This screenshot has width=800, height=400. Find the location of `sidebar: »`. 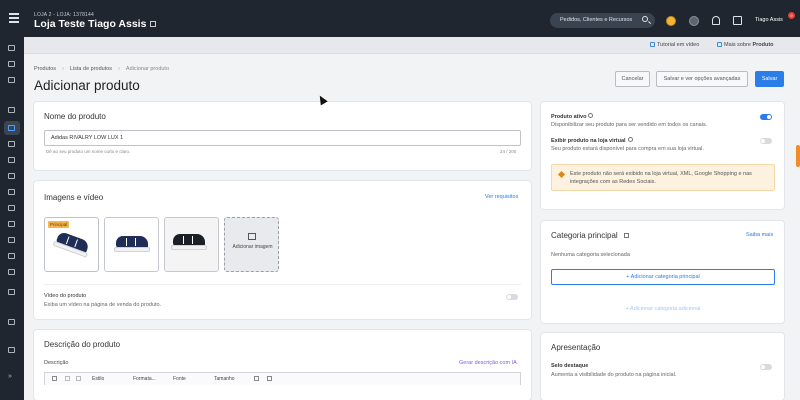

sidebar: » is located at coordinates (12, 218).